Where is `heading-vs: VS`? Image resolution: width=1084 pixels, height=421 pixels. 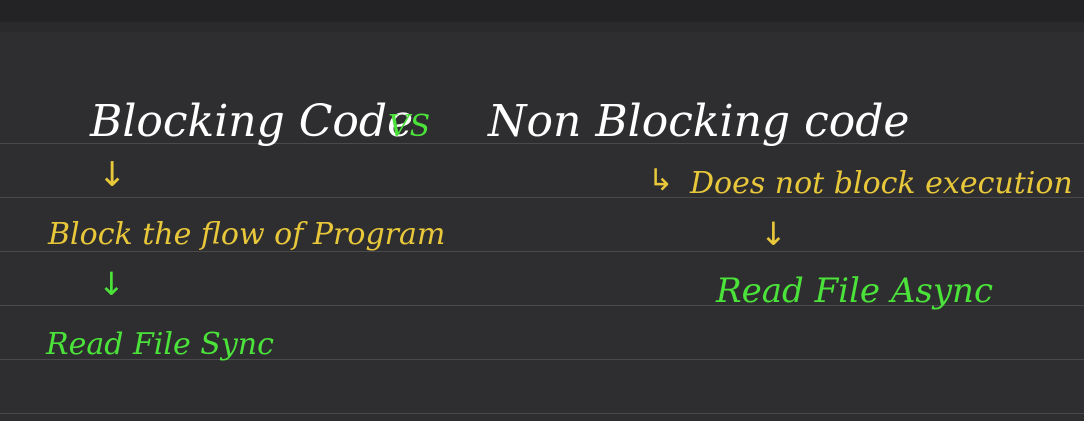 heading-vs: VS is located at coordinates (409, 126).